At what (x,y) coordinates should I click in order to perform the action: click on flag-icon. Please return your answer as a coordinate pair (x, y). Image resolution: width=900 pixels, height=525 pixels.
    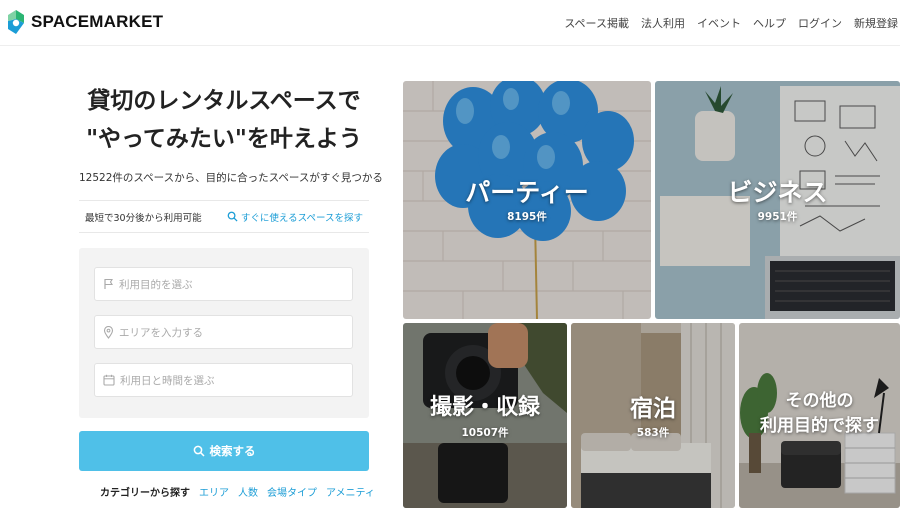
    Looking at the image, I should click on (108, 283).